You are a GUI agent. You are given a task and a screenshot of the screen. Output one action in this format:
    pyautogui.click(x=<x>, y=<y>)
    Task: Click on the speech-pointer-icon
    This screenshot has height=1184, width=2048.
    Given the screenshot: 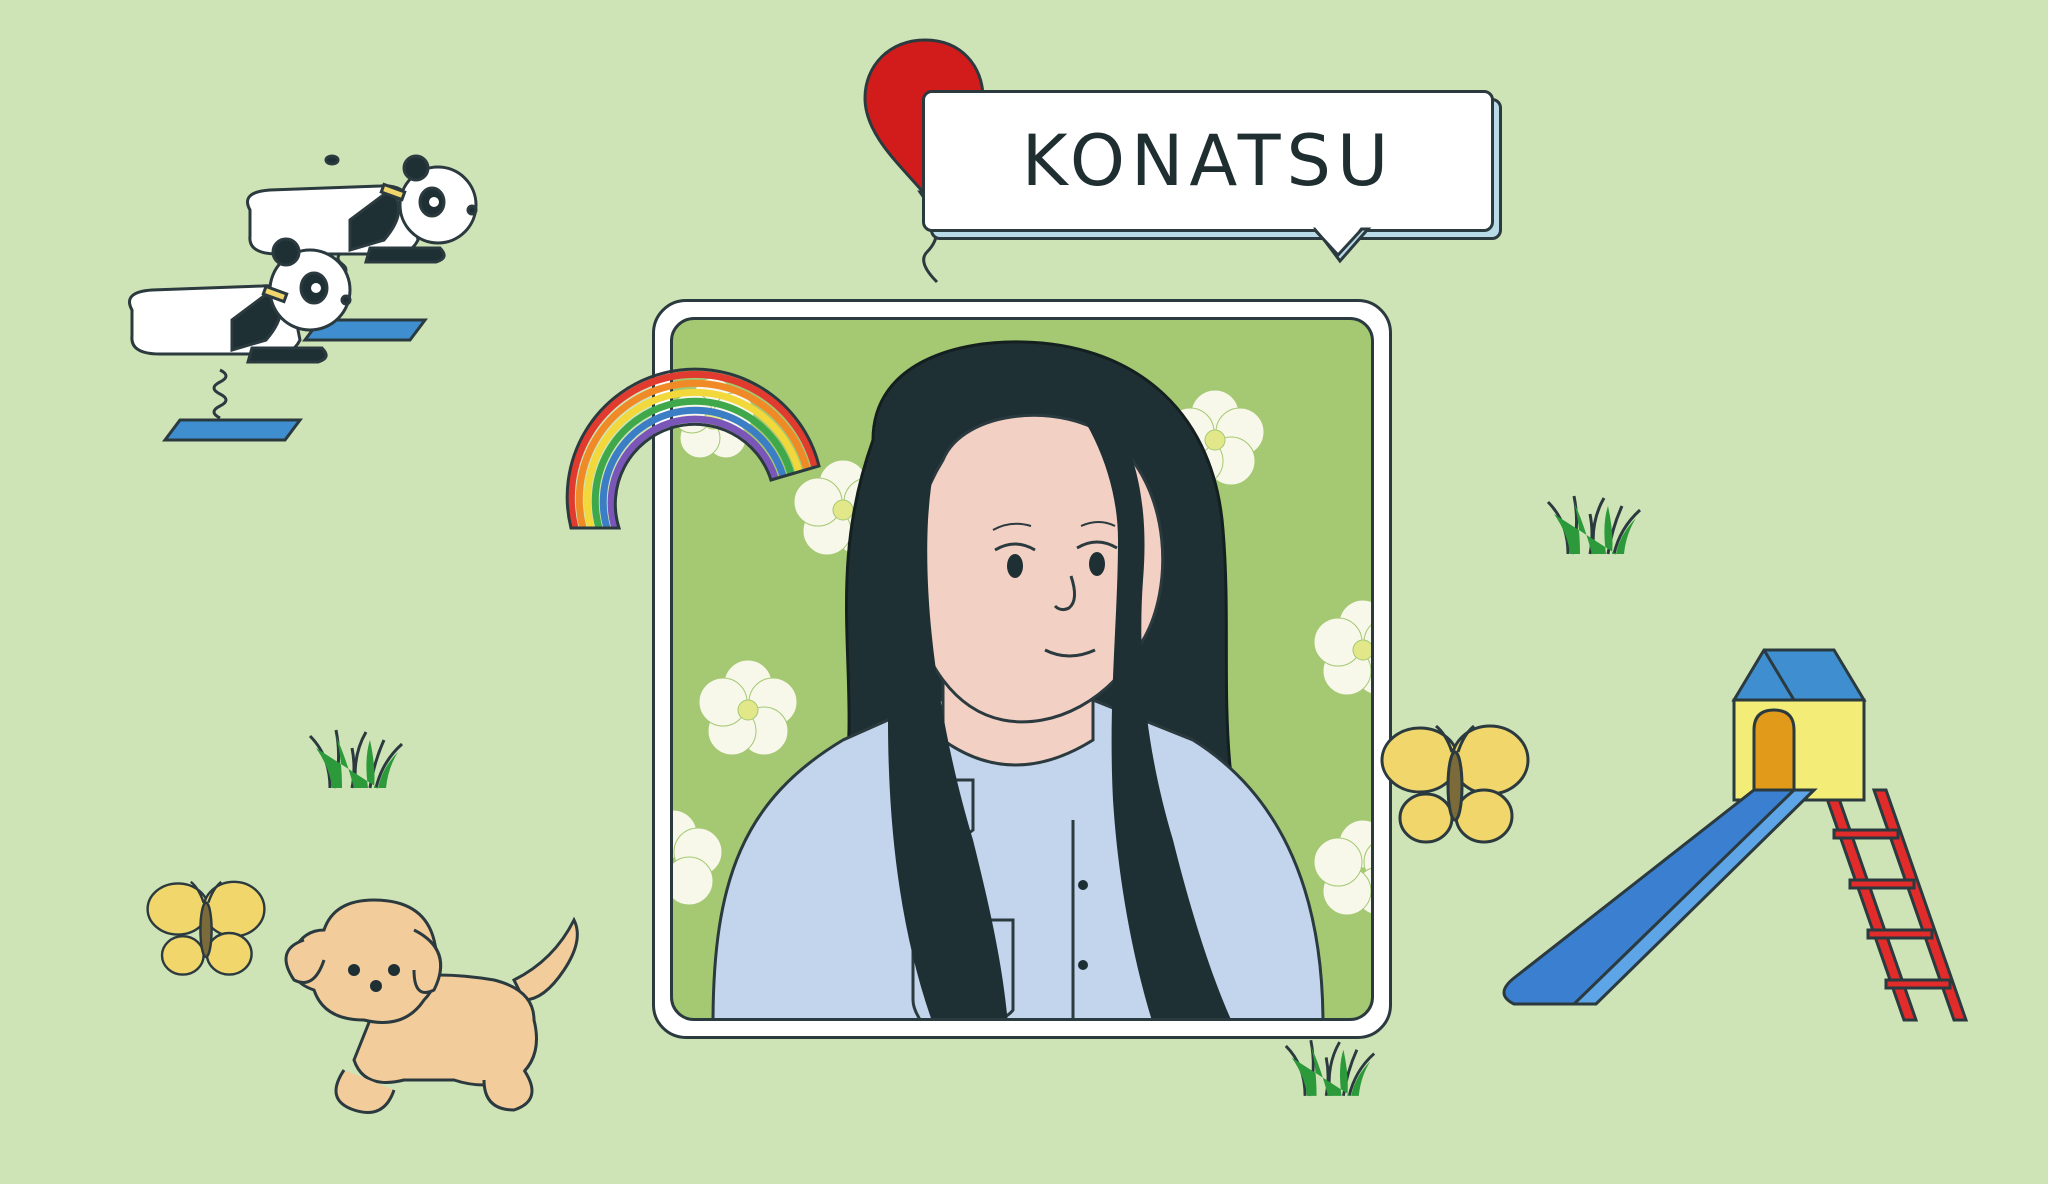 What is the action you would take?
    pyautogui.click(x=1342, y=245)
    